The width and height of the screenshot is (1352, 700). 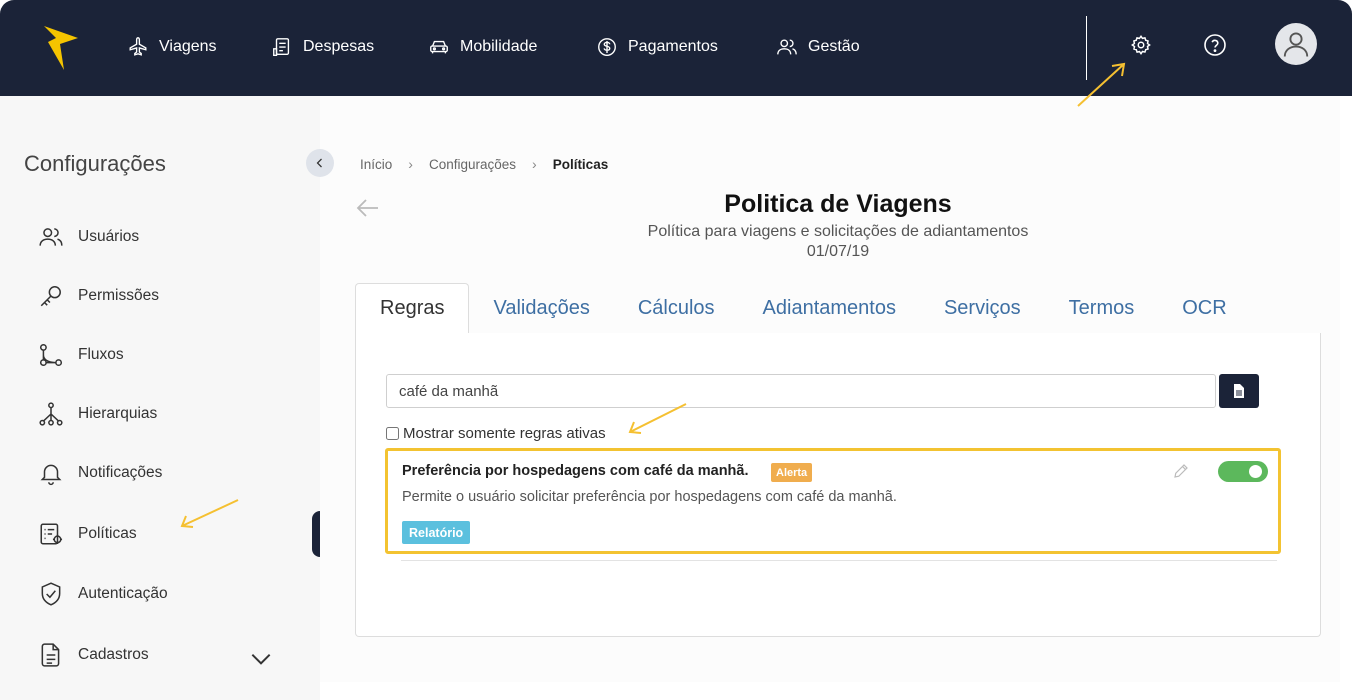 I want to click on tab-servicos: Serviços, so click(x=982, y=308).